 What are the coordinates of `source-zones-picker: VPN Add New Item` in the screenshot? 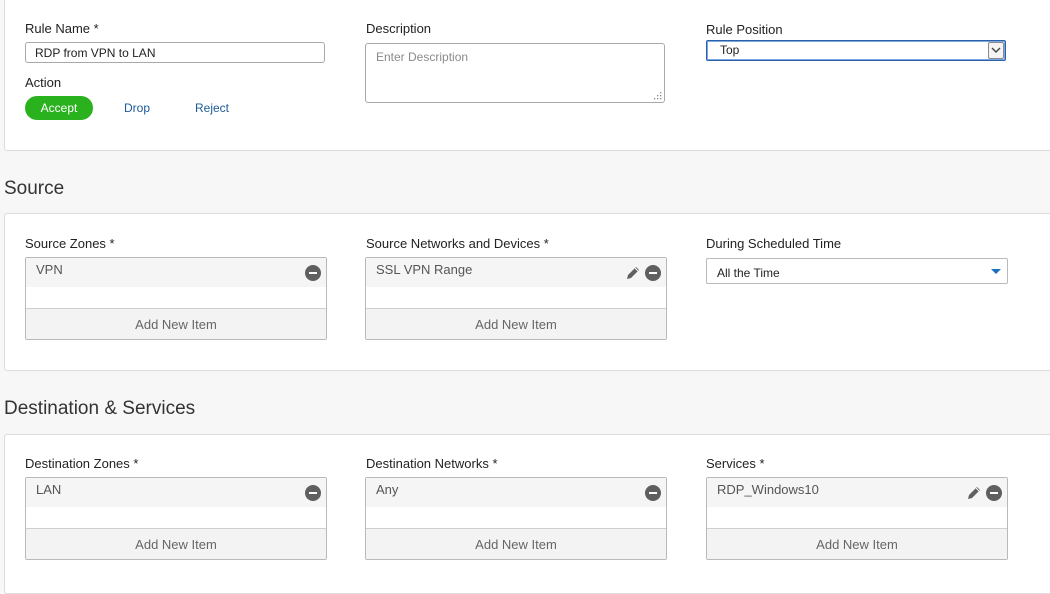 It's located at (176, 298).